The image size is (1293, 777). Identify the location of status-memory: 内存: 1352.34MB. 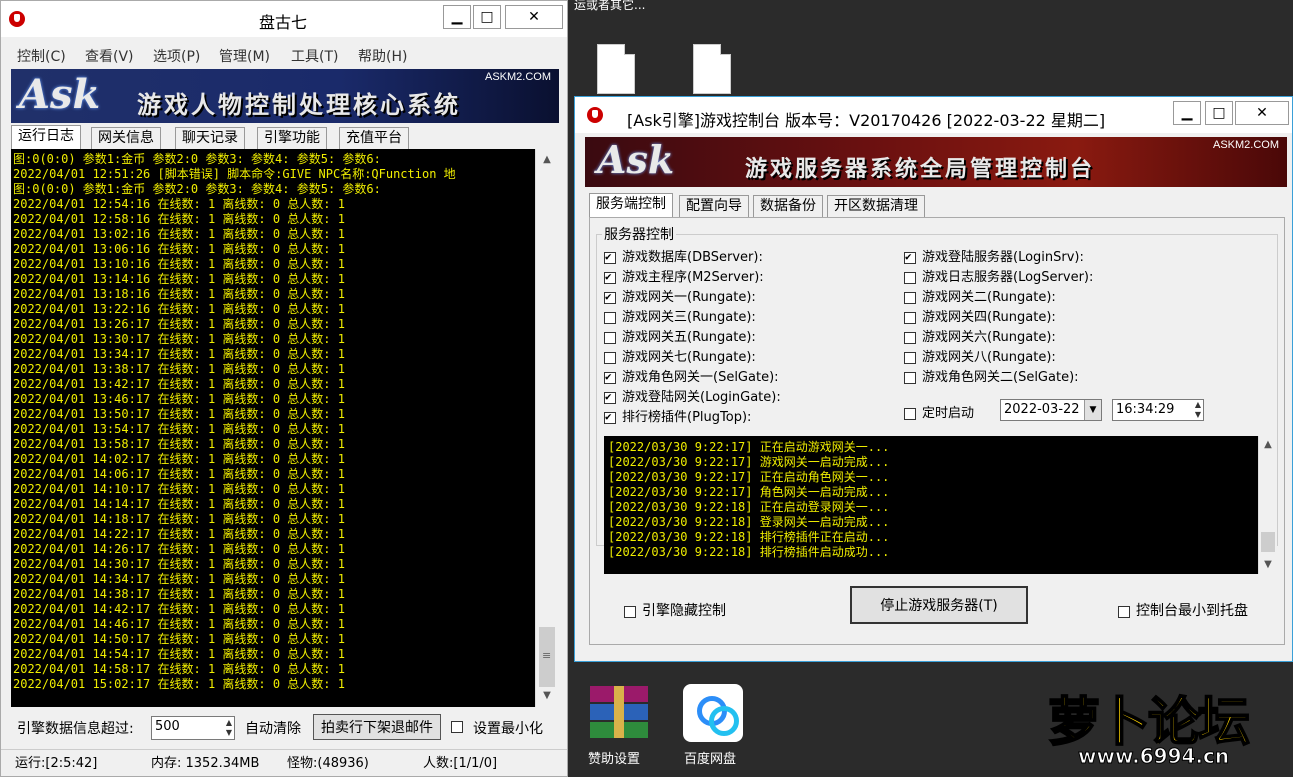
(205, 763).